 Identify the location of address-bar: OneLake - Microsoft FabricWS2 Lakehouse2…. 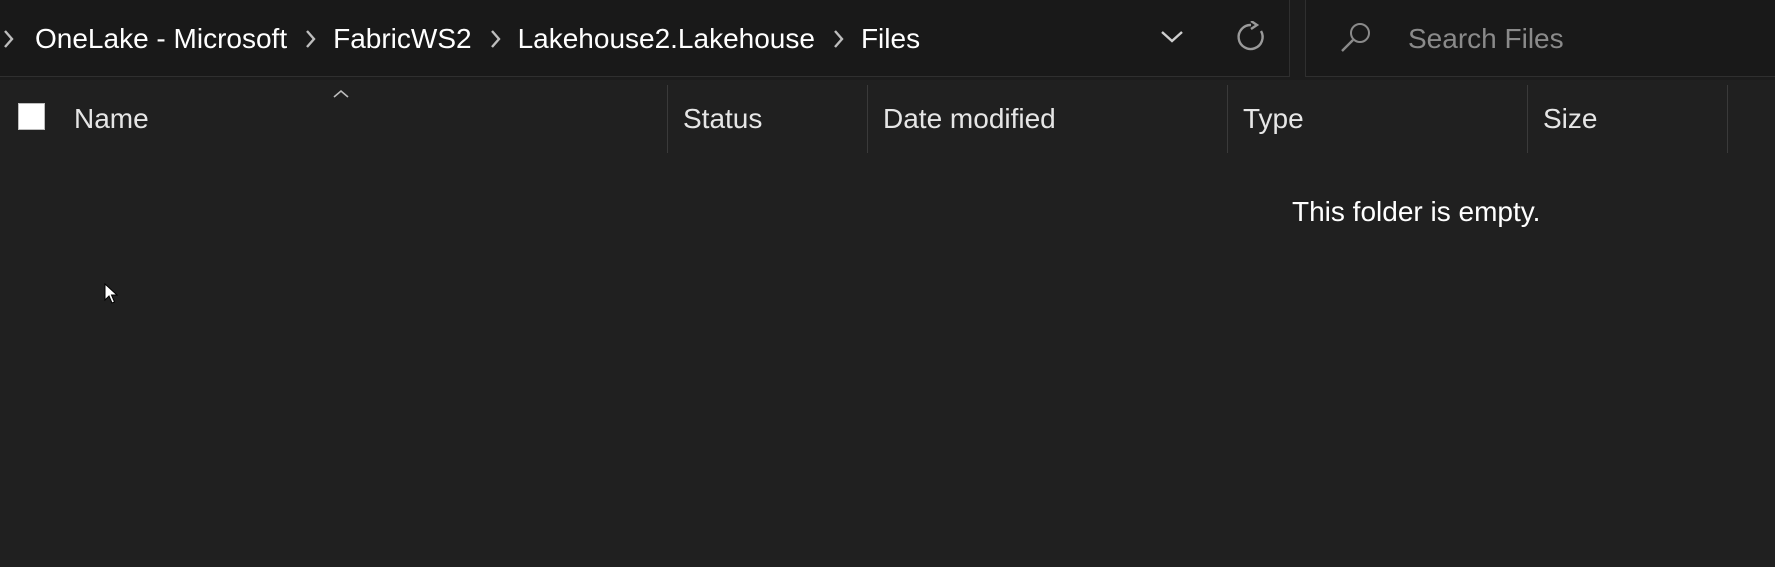
(645, 38).